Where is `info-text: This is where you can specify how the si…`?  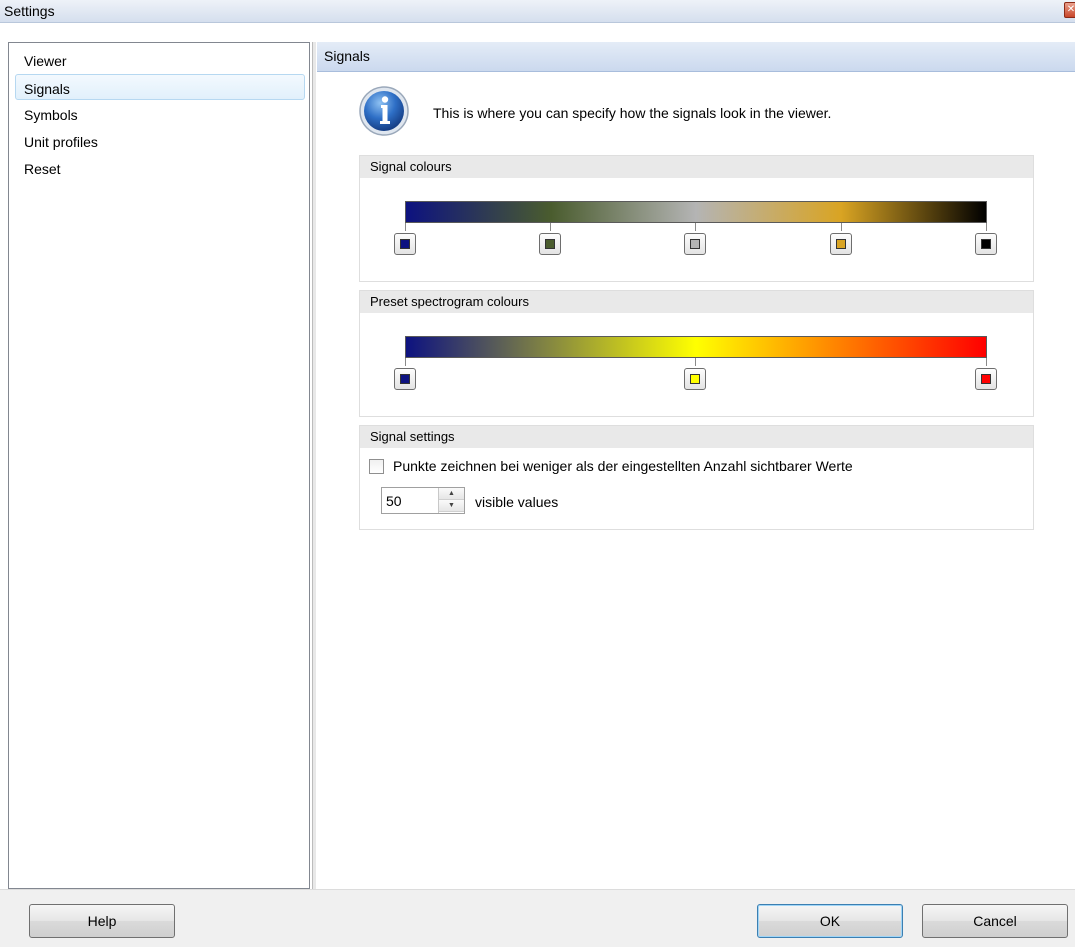
info-text: This is where you can specify how the si… is located at coordinates (632, 113).